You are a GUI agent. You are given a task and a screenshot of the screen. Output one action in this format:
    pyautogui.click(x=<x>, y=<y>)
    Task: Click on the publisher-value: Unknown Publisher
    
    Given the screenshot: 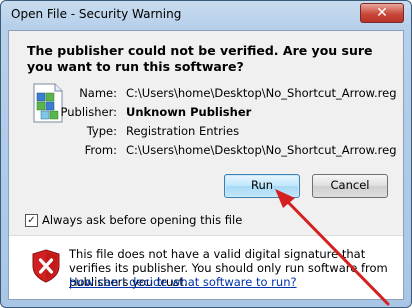 What is the action you would take?
    pyautogui.click(x=189, y=112)
    